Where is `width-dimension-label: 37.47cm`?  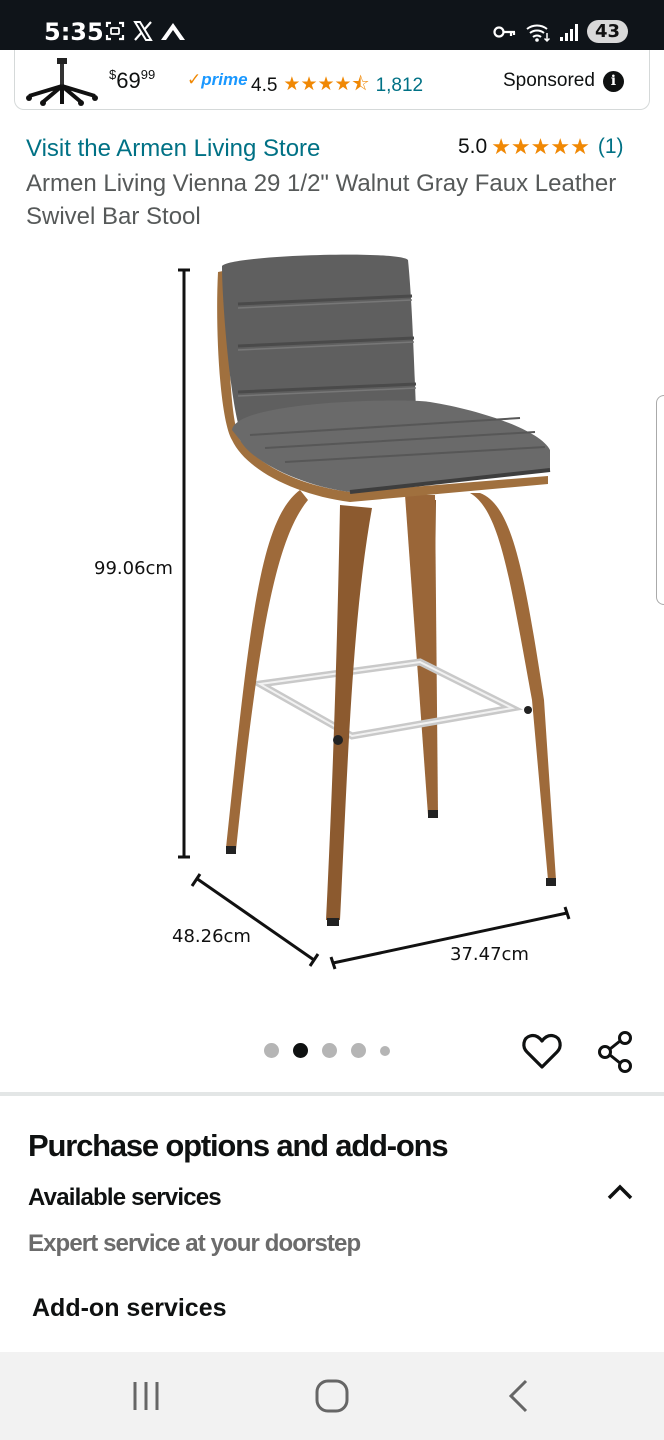
width-dimension-label: 37.47cm is located at coordinates (489, 954).